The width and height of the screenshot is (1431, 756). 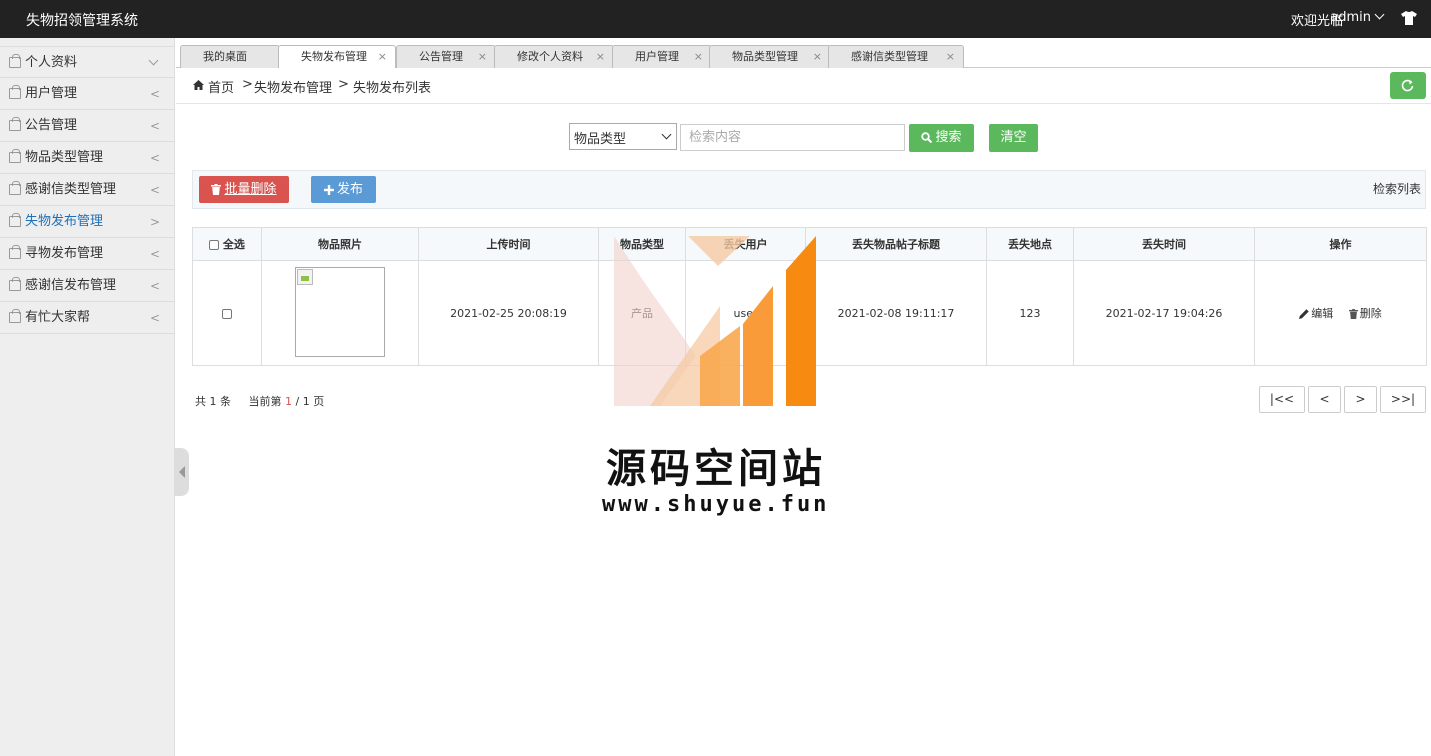 I want to click on cell-ops: 编辑 删除, so click(x=1340, y=313).